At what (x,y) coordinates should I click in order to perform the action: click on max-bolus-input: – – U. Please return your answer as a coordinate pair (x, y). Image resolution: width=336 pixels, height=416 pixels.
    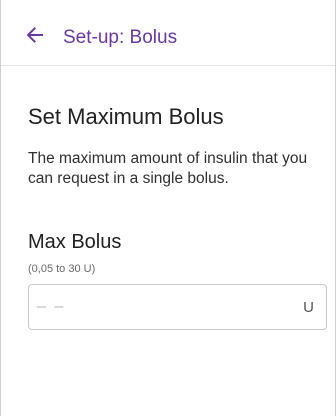
    Looking at the image, I should click on (177, 307).